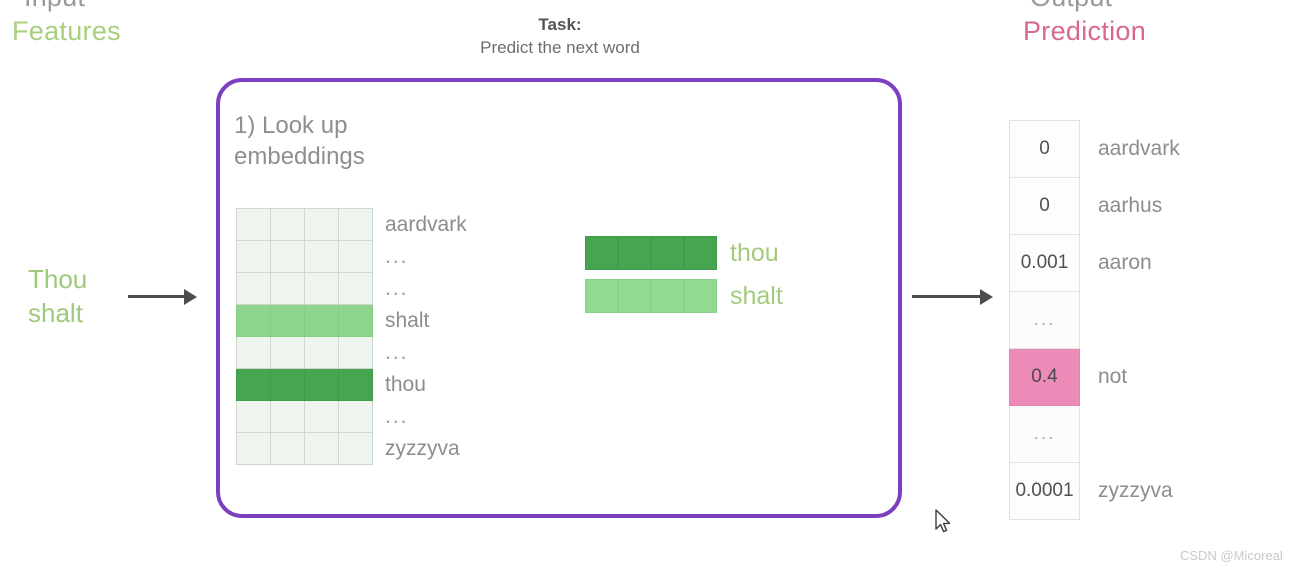  I want to click on matrix-row-label: aardvark, so click(426, 224).